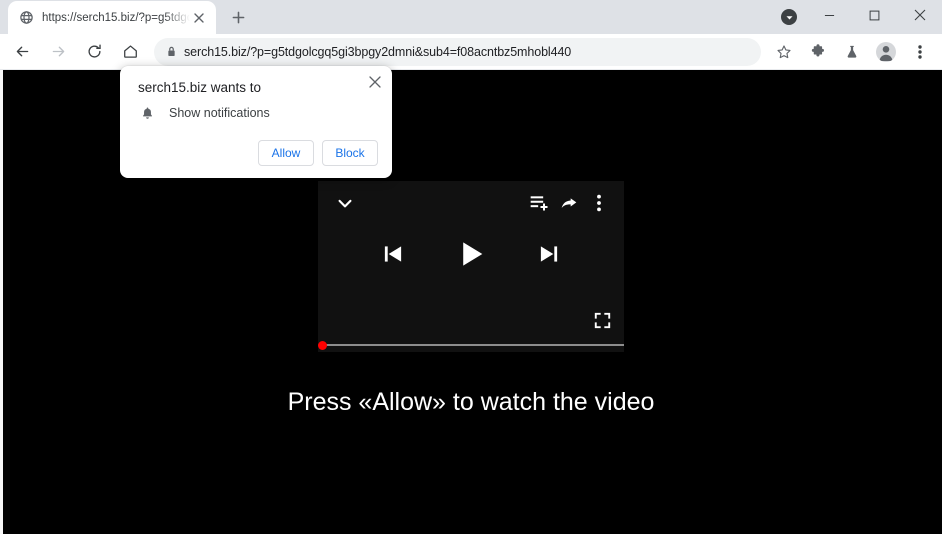 This screenshot has height=534, width=942. I want to click on avatar-icon, so click(886, 52).